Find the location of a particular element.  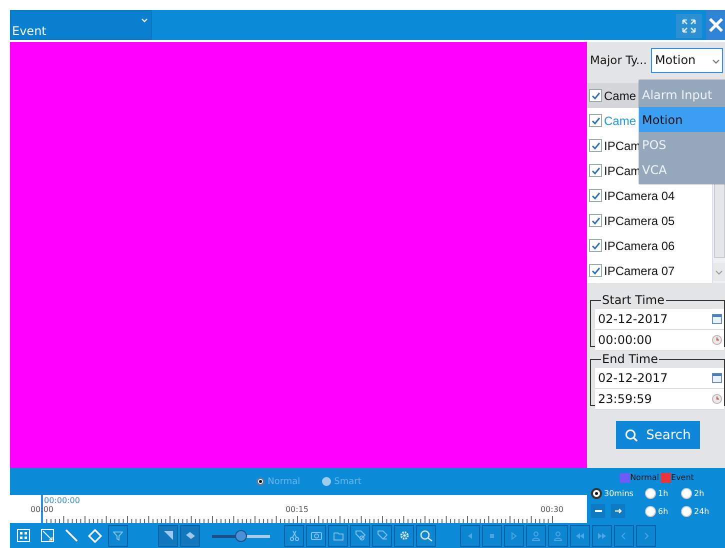

tick-label: 00:15 is located at coordinates (297, 509).